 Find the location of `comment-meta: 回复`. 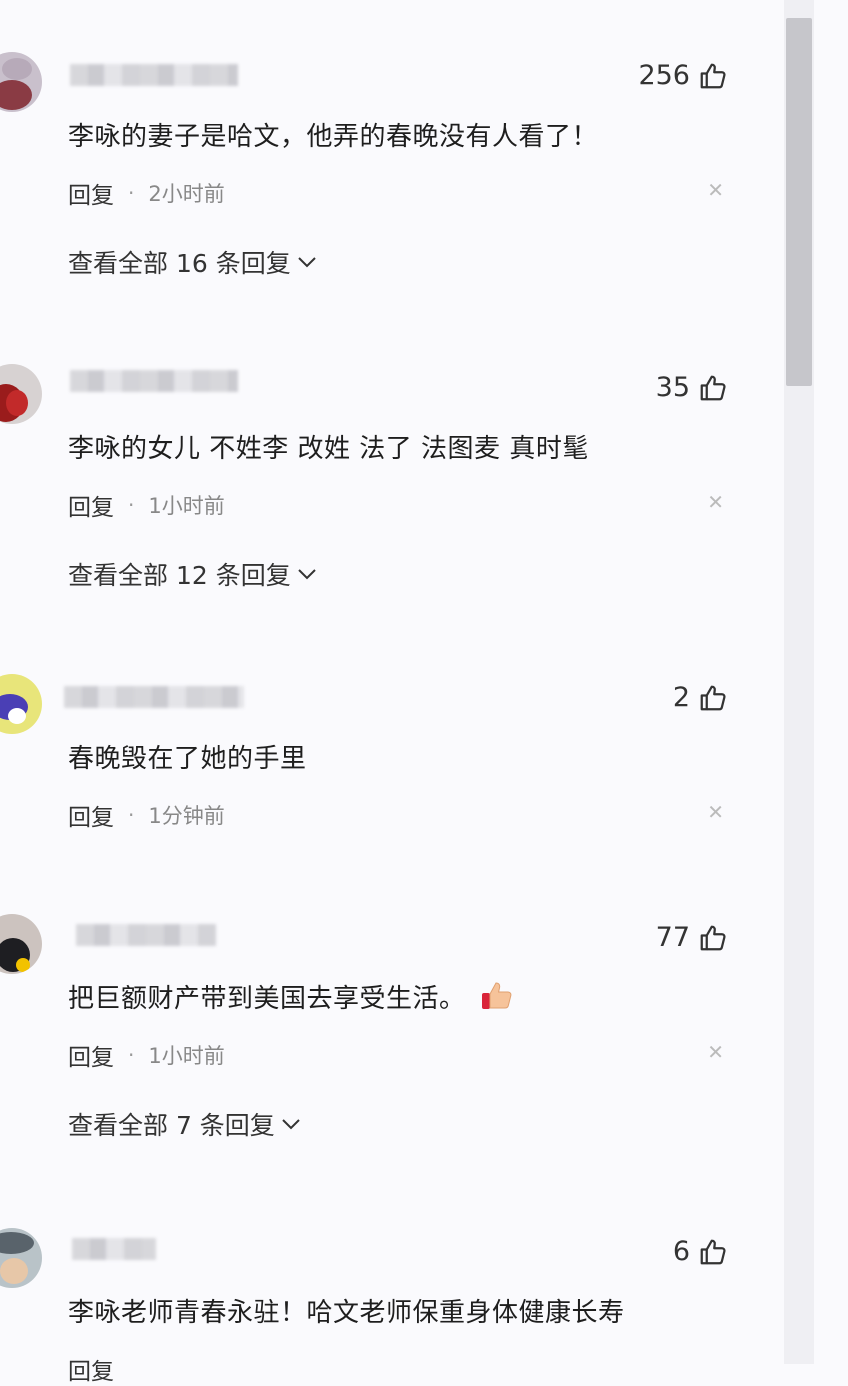

comment-meta: 回复 is located at coordinates (91, 1369).